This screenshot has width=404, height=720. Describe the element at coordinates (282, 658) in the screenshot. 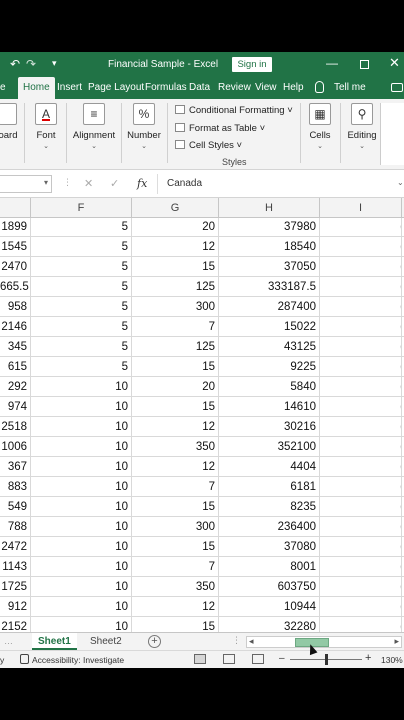

I see `zoom-out-button: –` at that location.